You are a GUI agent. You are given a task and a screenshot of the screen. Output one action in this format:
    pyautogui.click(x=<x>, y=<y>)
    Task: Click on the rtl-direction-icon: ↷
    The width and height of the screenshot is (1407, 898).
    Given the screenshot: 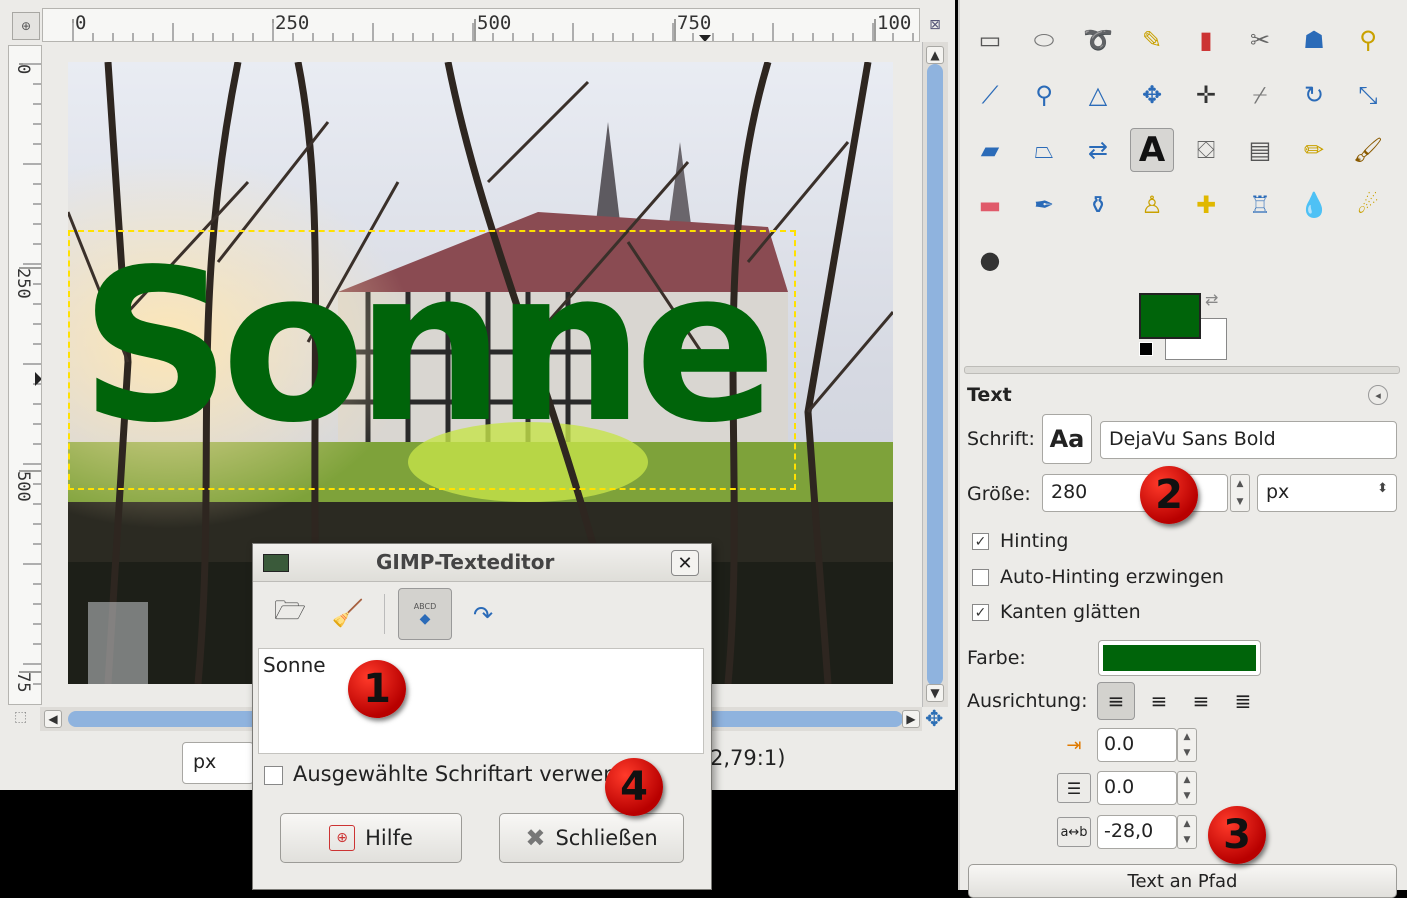 What is the action you would take?
    pyautogui.click(x=483, y=615)
    